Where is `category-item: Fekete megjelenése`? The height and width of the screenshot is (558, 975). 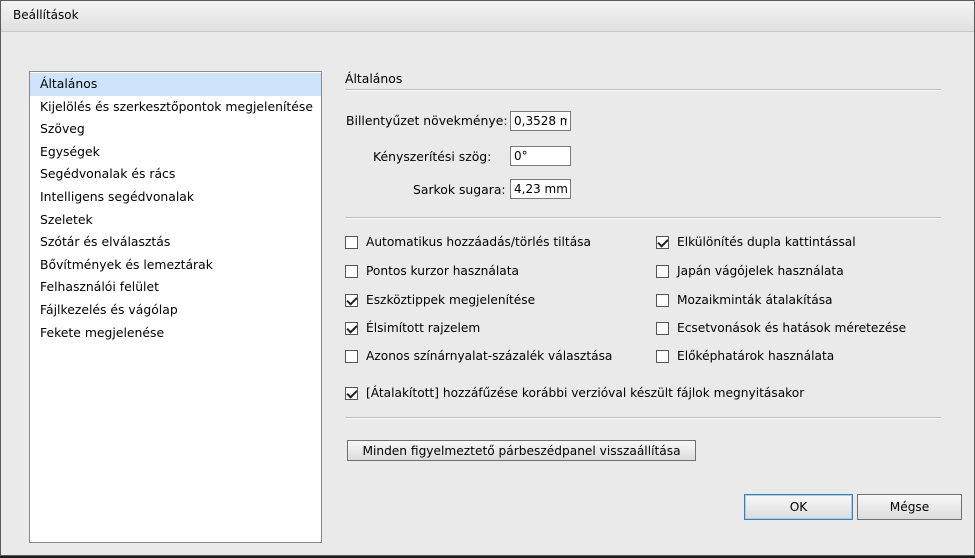
category-item: Fekete megjelenése is located at coordinates (175, 333).